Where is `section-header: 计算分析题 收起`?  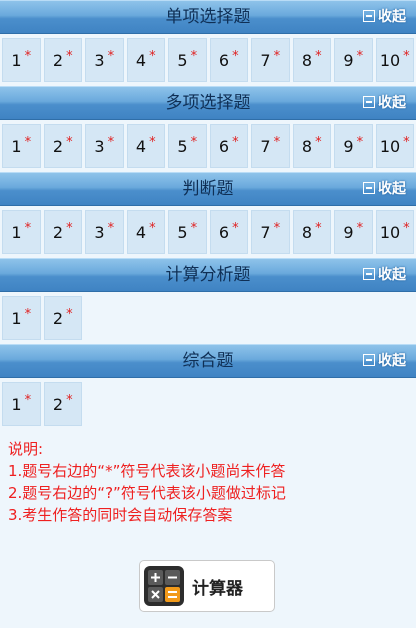 section-header: 计算分析题 收起 is located at coordinates (208, 275).